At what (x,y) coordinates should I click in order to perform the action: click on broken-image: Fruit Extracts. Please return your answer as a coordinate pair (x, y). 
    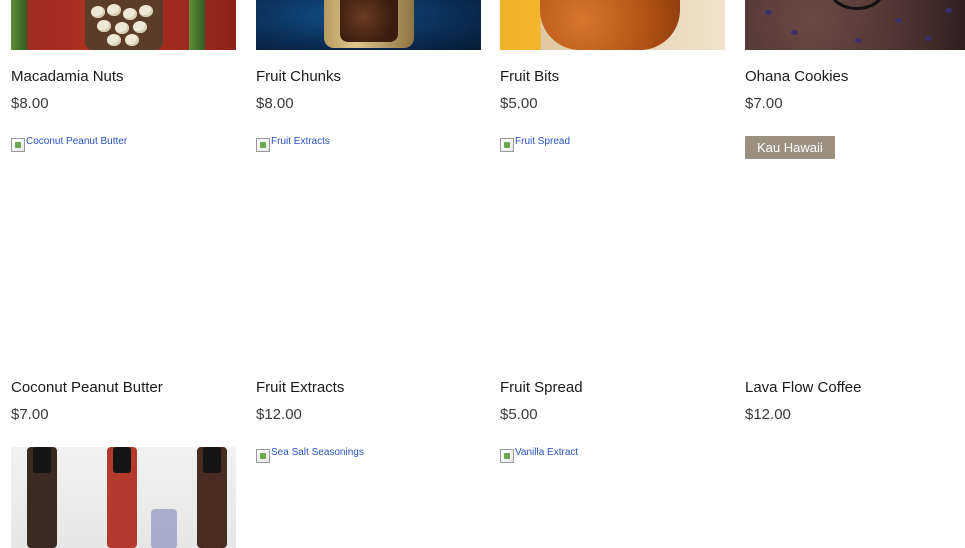
    Looking at the image, I should click on (368, 144).